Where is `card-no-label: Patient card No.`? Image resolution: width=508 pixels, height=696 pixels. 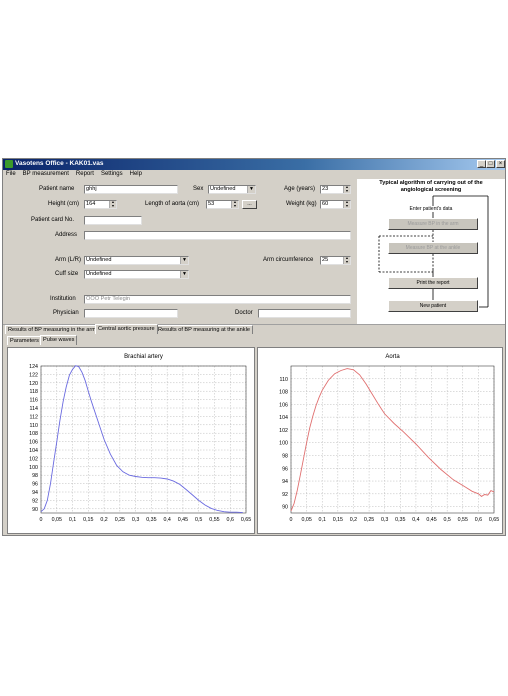 card-no-label: Patient card No. is located at coordinates (53, 220).